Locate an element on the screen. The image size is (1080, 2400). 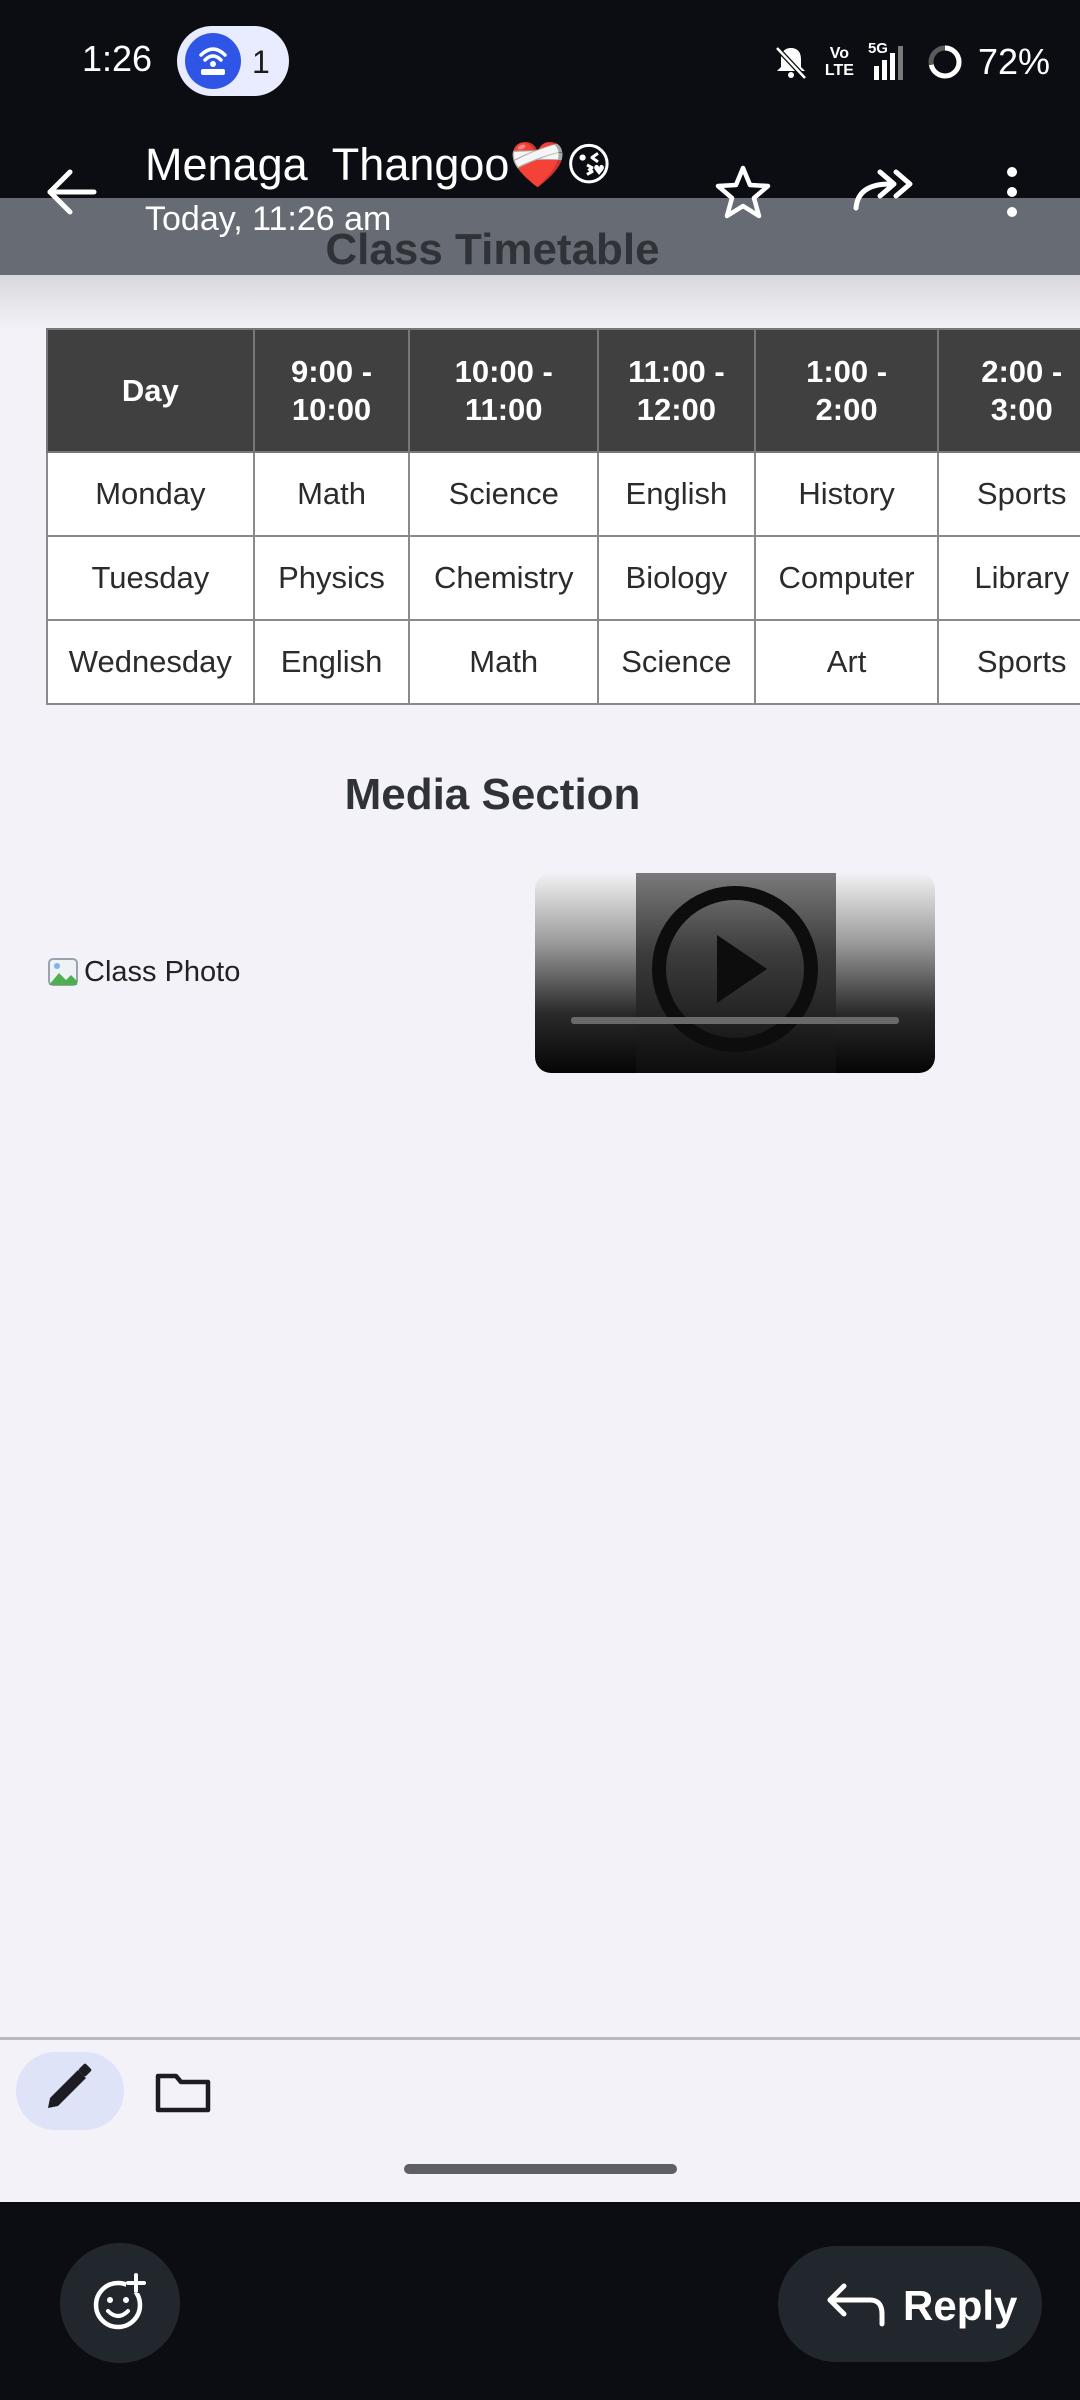
table-cell: History is located at coordinates (846, 494).